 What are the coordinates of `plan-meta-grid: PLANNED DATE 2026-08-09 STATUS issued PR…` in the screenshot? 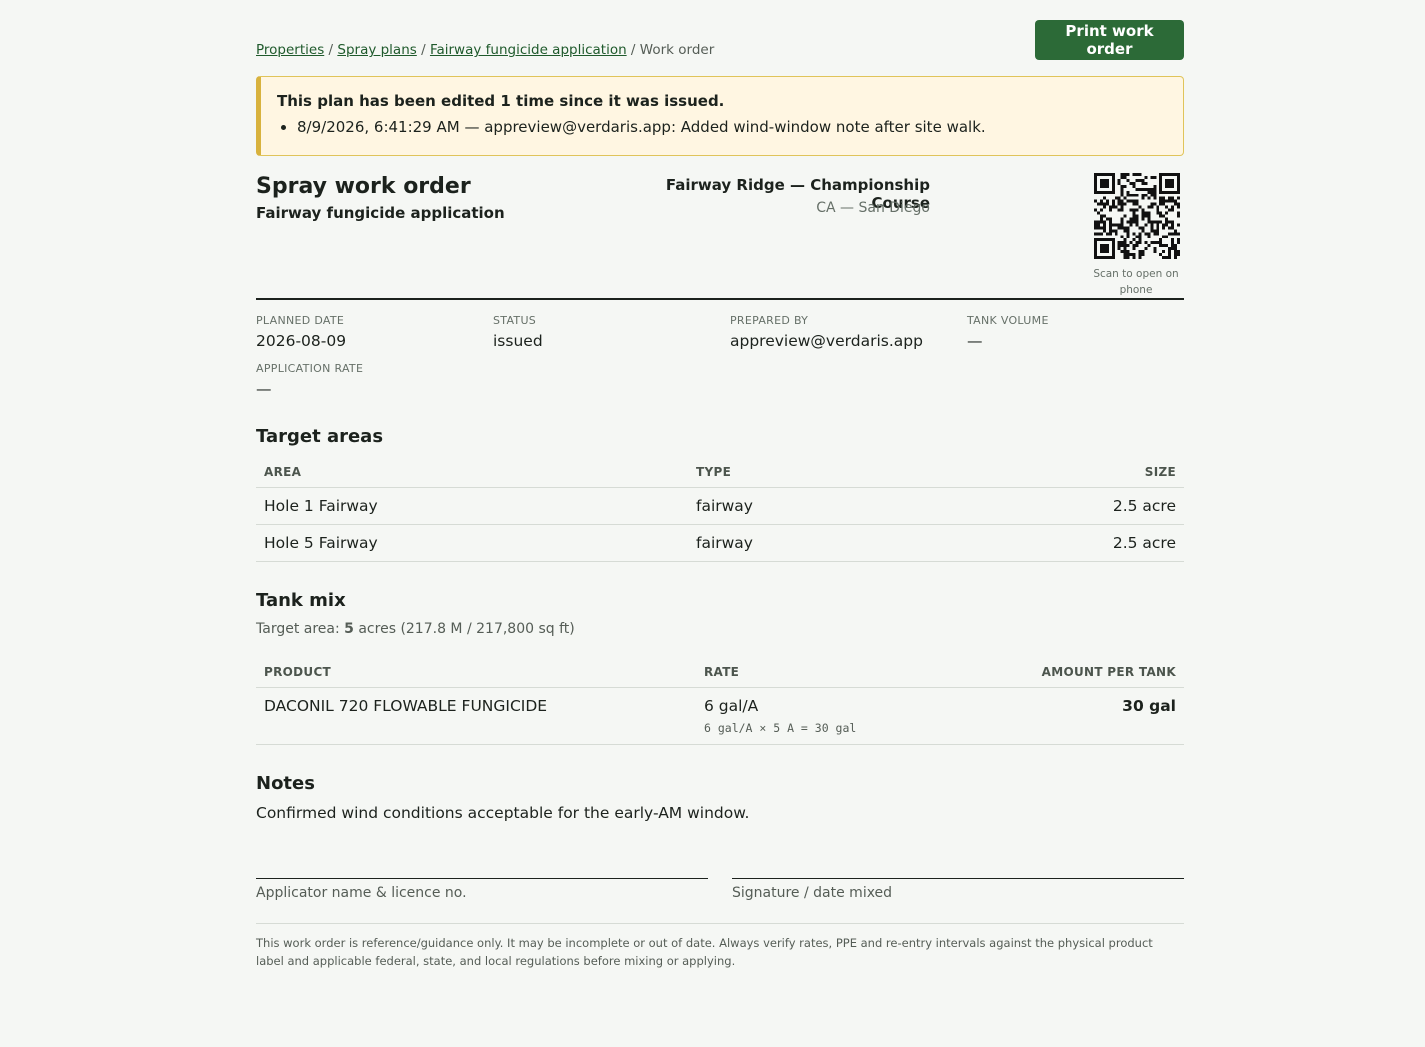 It's located at (720, 349).